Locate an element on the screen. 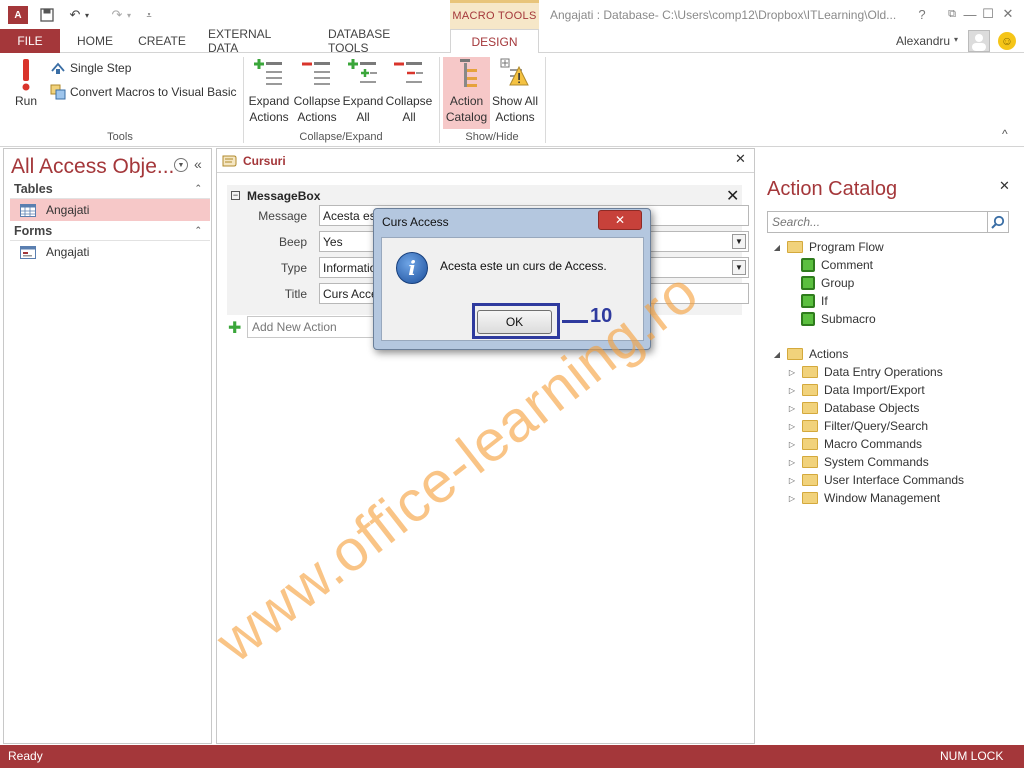  nav-menu-dropdown-icon: ▼ is located at coordinates (181, 165).